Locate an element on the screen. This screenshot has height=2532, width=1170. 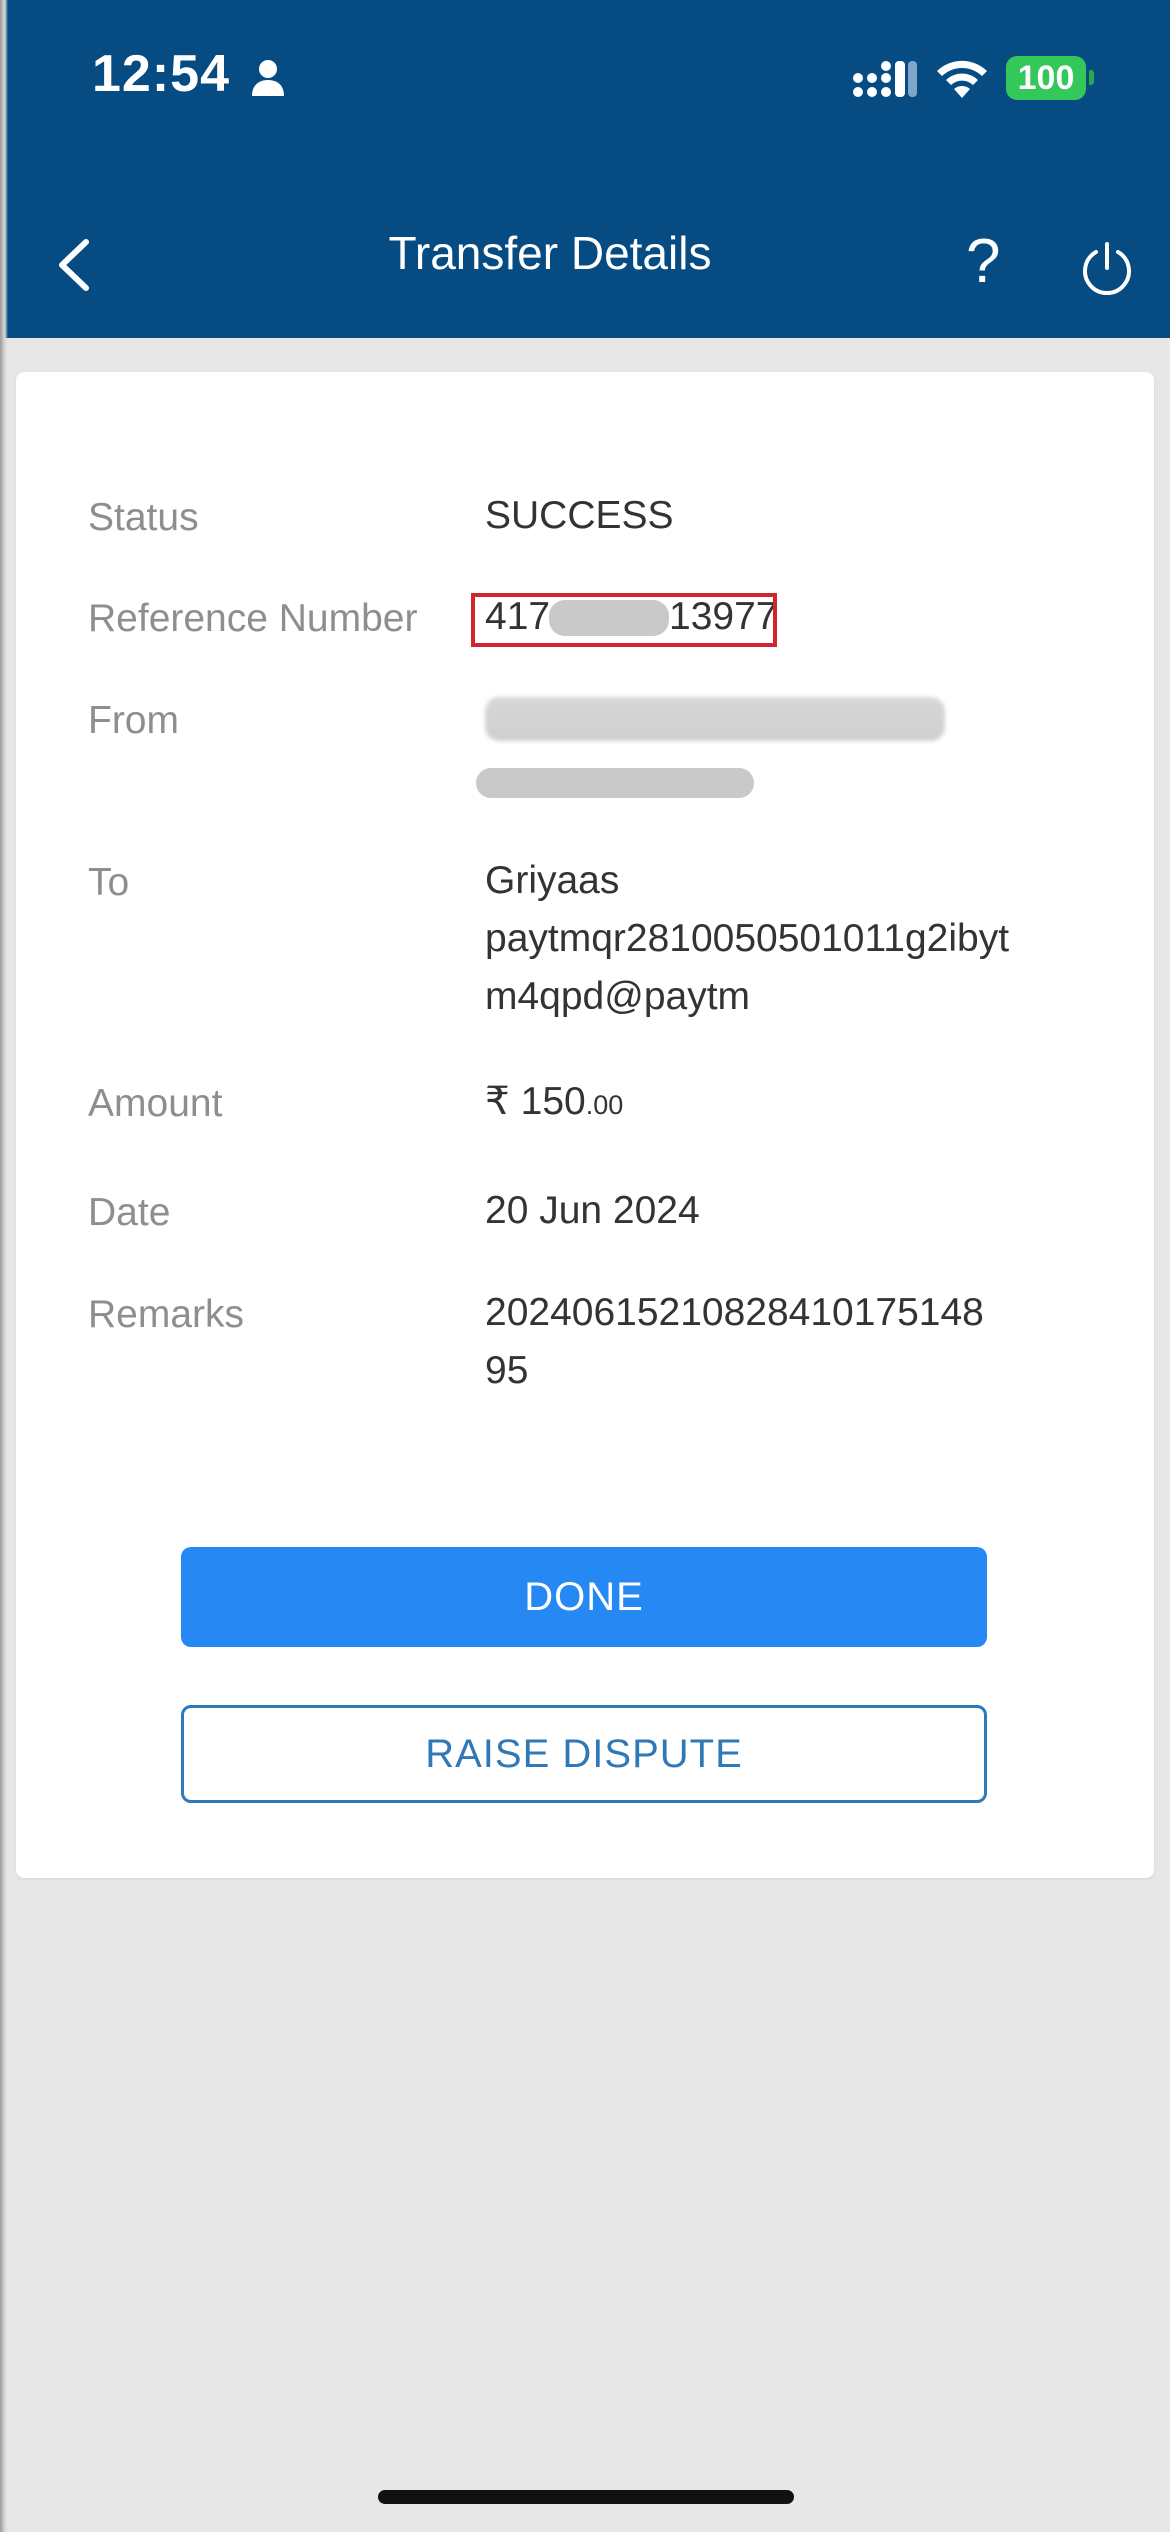
raise-dispute-button: RAISE DISPUTE is located at coordinates (584, 1754).